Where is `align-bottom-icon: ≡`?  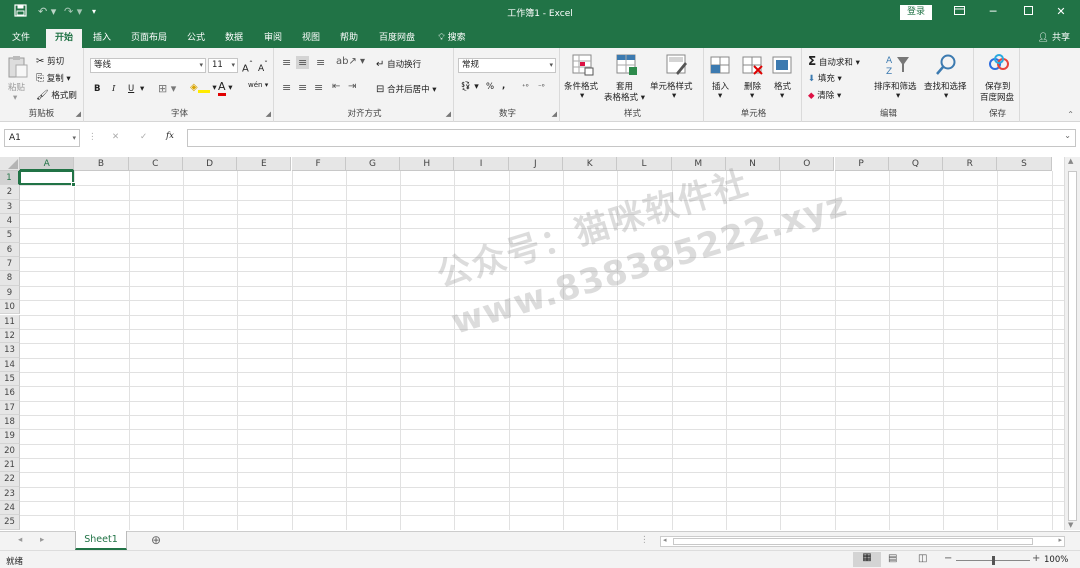 align-bottom-icon: ≡ is located at coordinates (320, 62).